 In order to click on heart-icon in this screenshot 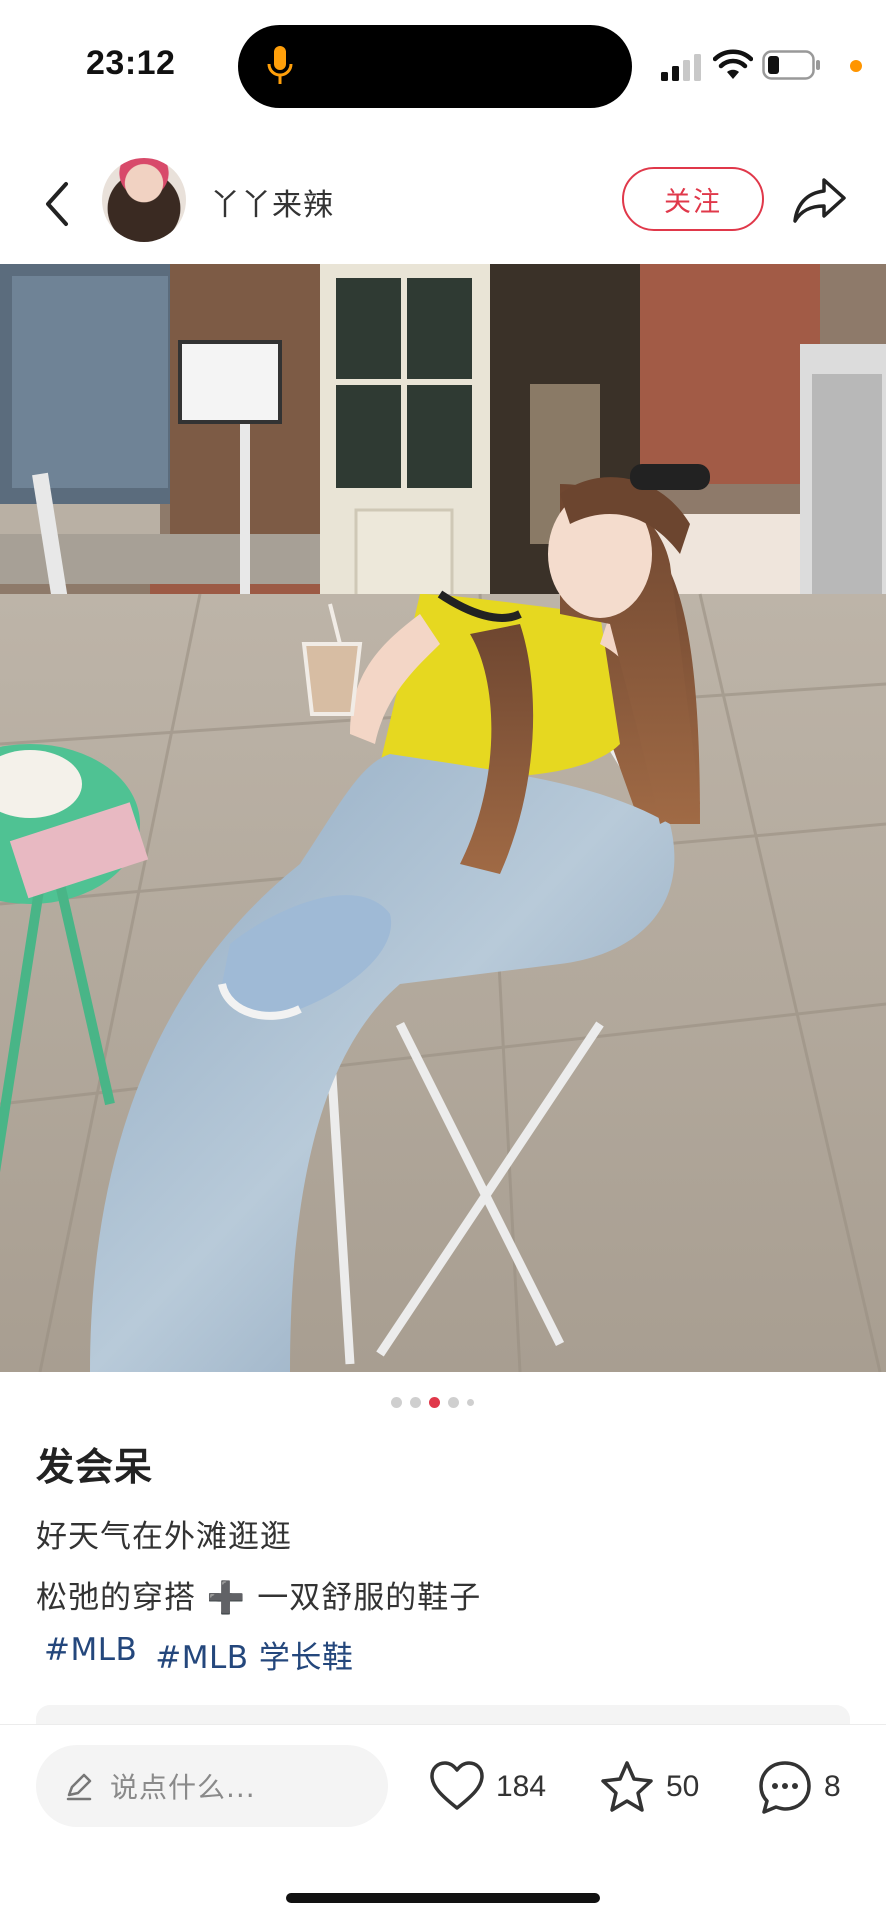, I will do `click(457, 1785)`.